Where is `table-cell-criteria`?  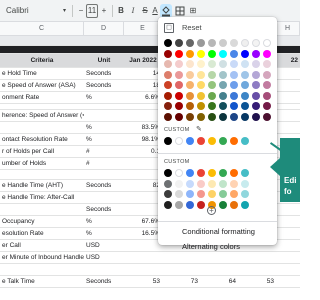 table-cell-criteria is located at coordinates (42, 209).